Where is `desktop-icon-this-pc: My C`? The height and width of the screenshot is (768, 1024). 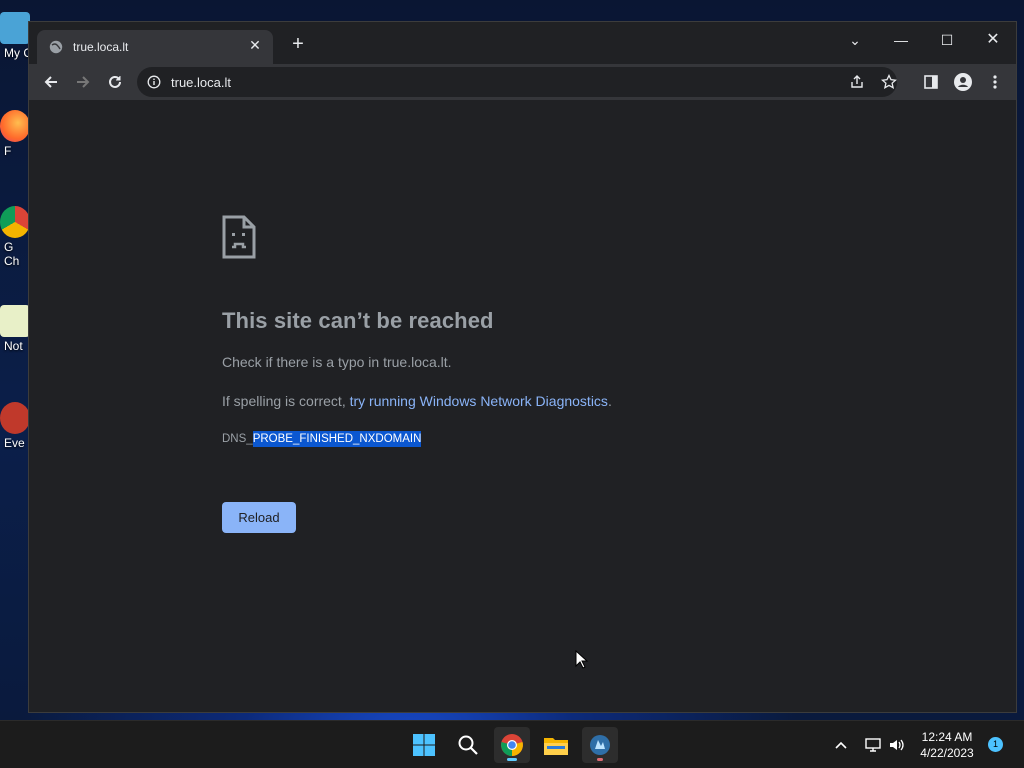
desktop-icon-this-pc: My C is located at coordinates (16, 36).